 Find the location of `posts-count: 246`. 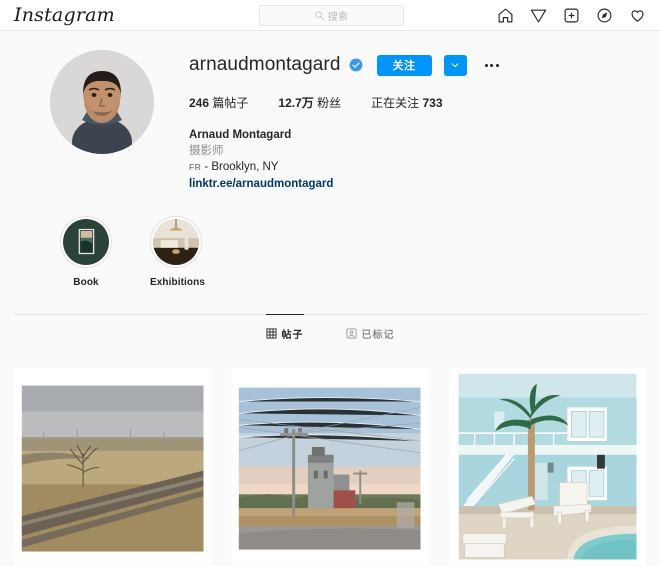

posts-count: 246 is located at coordinates (199, 103).